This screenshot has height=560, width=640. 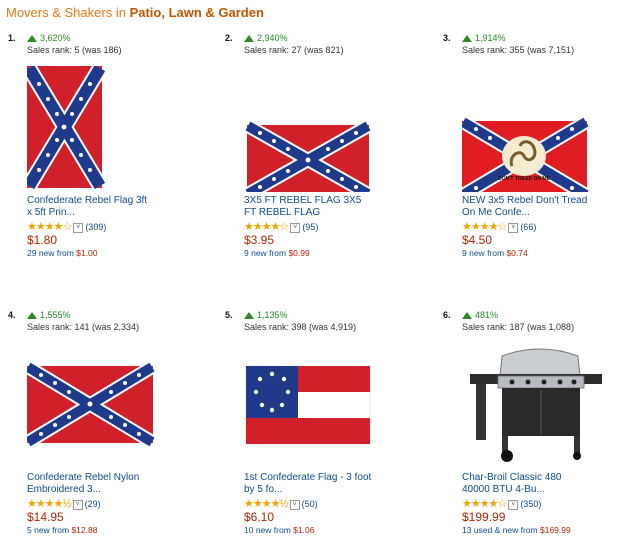 I want to click on price: $6.10, so click(x=259, y=517).